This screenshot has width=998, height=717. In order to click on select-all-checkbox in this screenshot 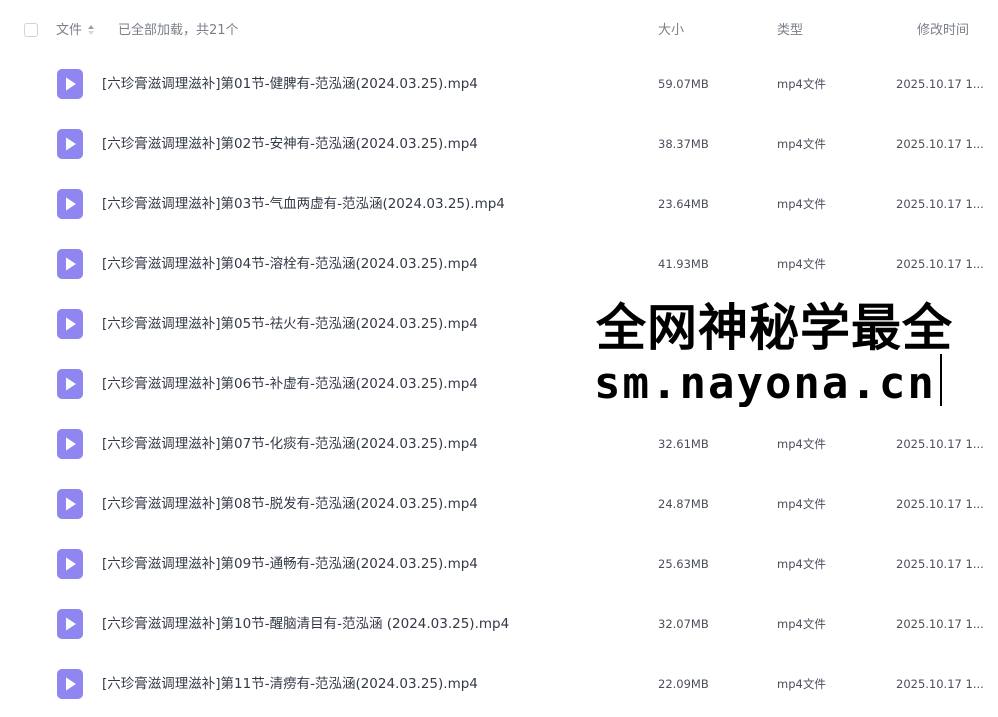, I will do `click(31, 30)`.